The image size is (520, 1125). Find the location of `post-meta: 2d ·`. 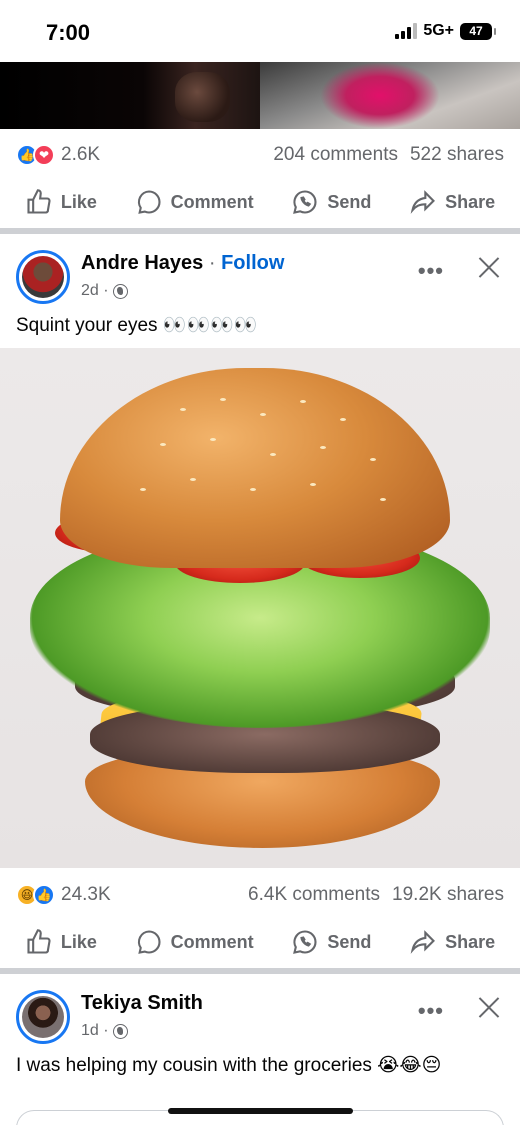

post-meta: 2d · is located at coordinates (104, 291).